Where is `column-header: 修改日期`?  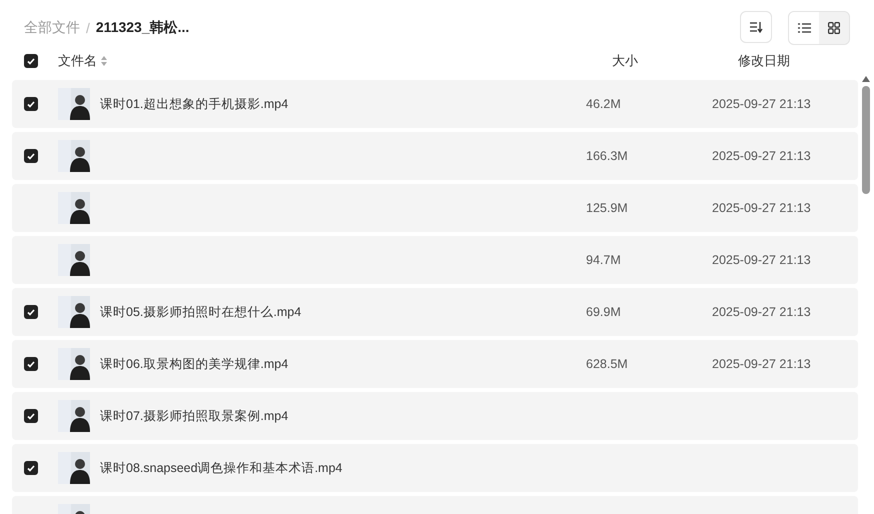 column-header: 修改日期 is located at coordinates (806, 61).